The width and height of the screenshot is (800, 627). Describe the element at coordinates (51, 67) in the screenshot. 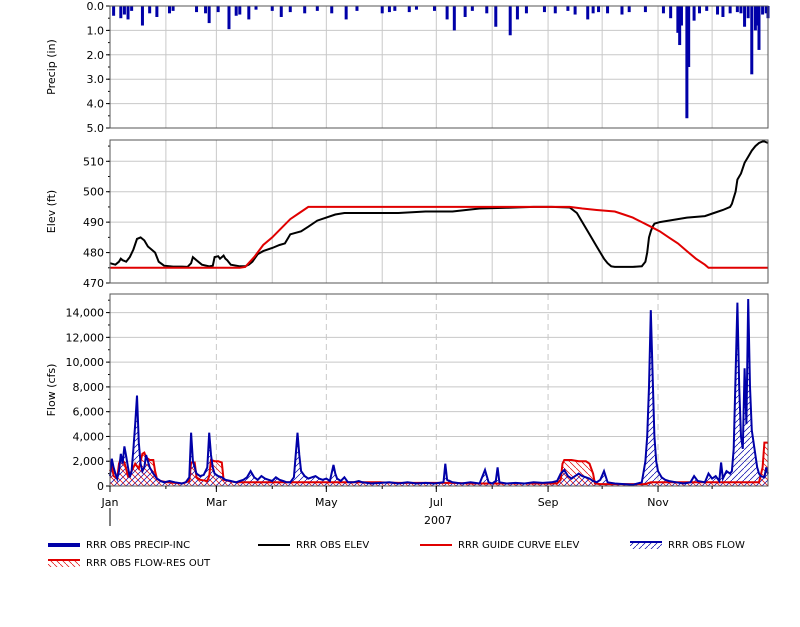

I see `y-axis-label: Precip (in)` at that location.